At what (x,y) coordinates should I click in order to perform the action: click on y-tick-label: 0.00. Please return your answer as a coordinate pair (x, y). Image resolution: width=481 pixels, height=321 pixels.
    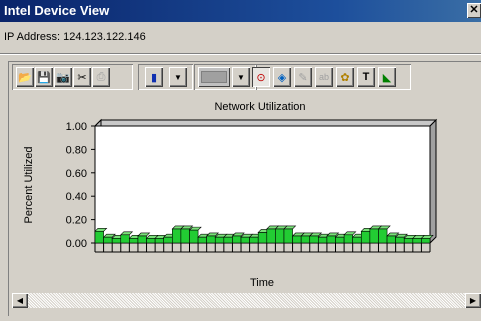
    Looking at the image, I should click on (76, 244).